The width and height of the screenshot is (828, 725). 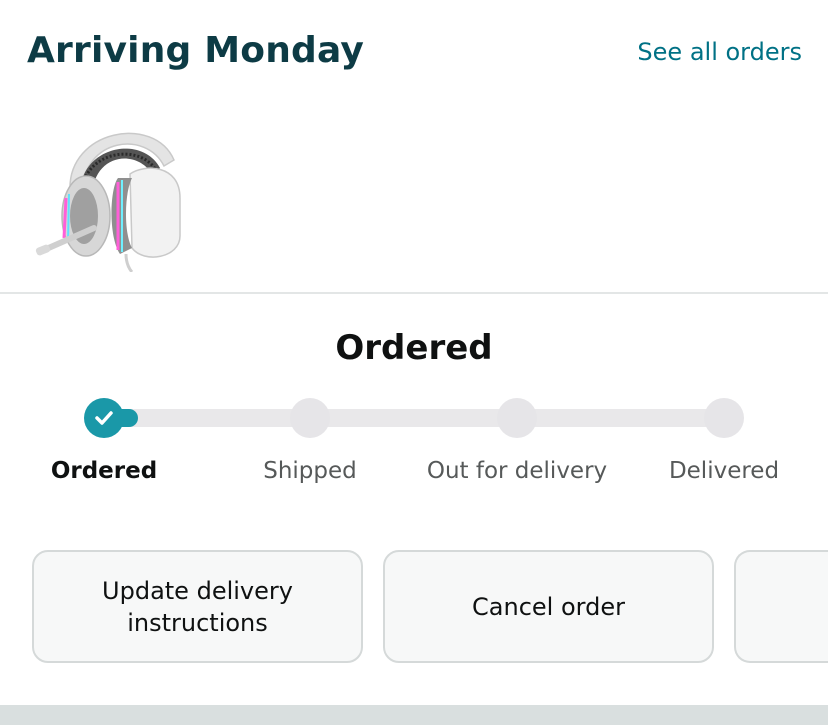 I want to click on order-header: Arriving Monday See all orders, so click(x=414, y=50).